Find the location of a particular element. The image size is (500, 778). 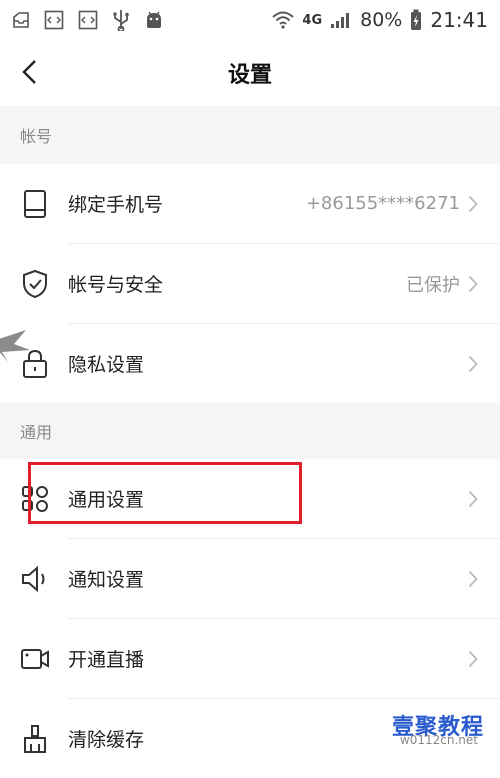

battery-percent: 80% is located at coordinates (381, 20).